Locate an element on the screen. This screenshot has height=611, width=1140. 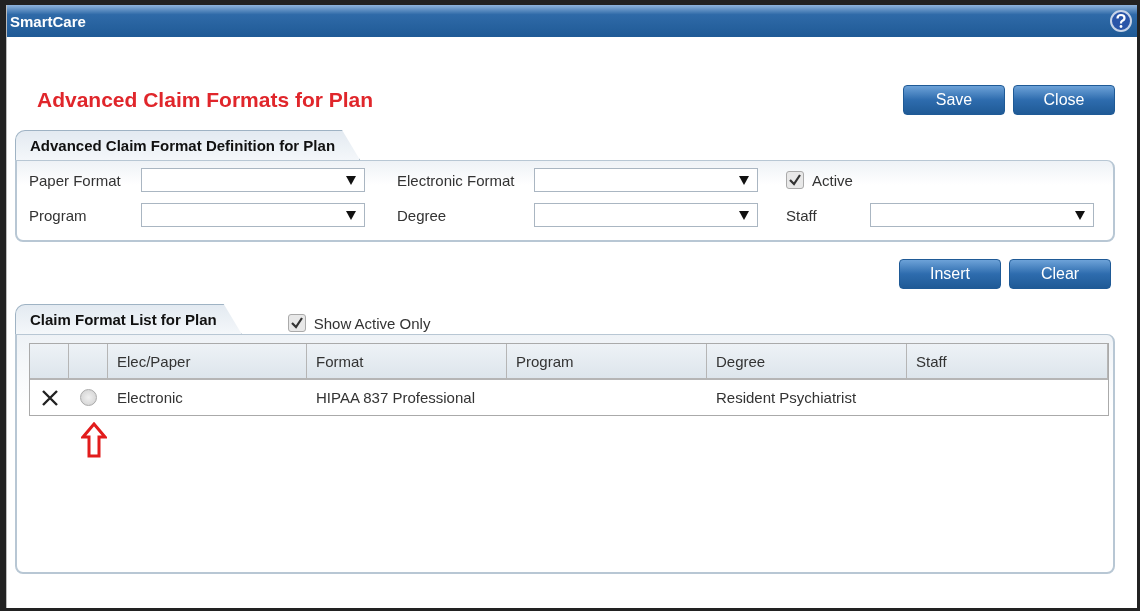
table-cell-text: Resident Psychiatrist is located at coordinates (786, 398).